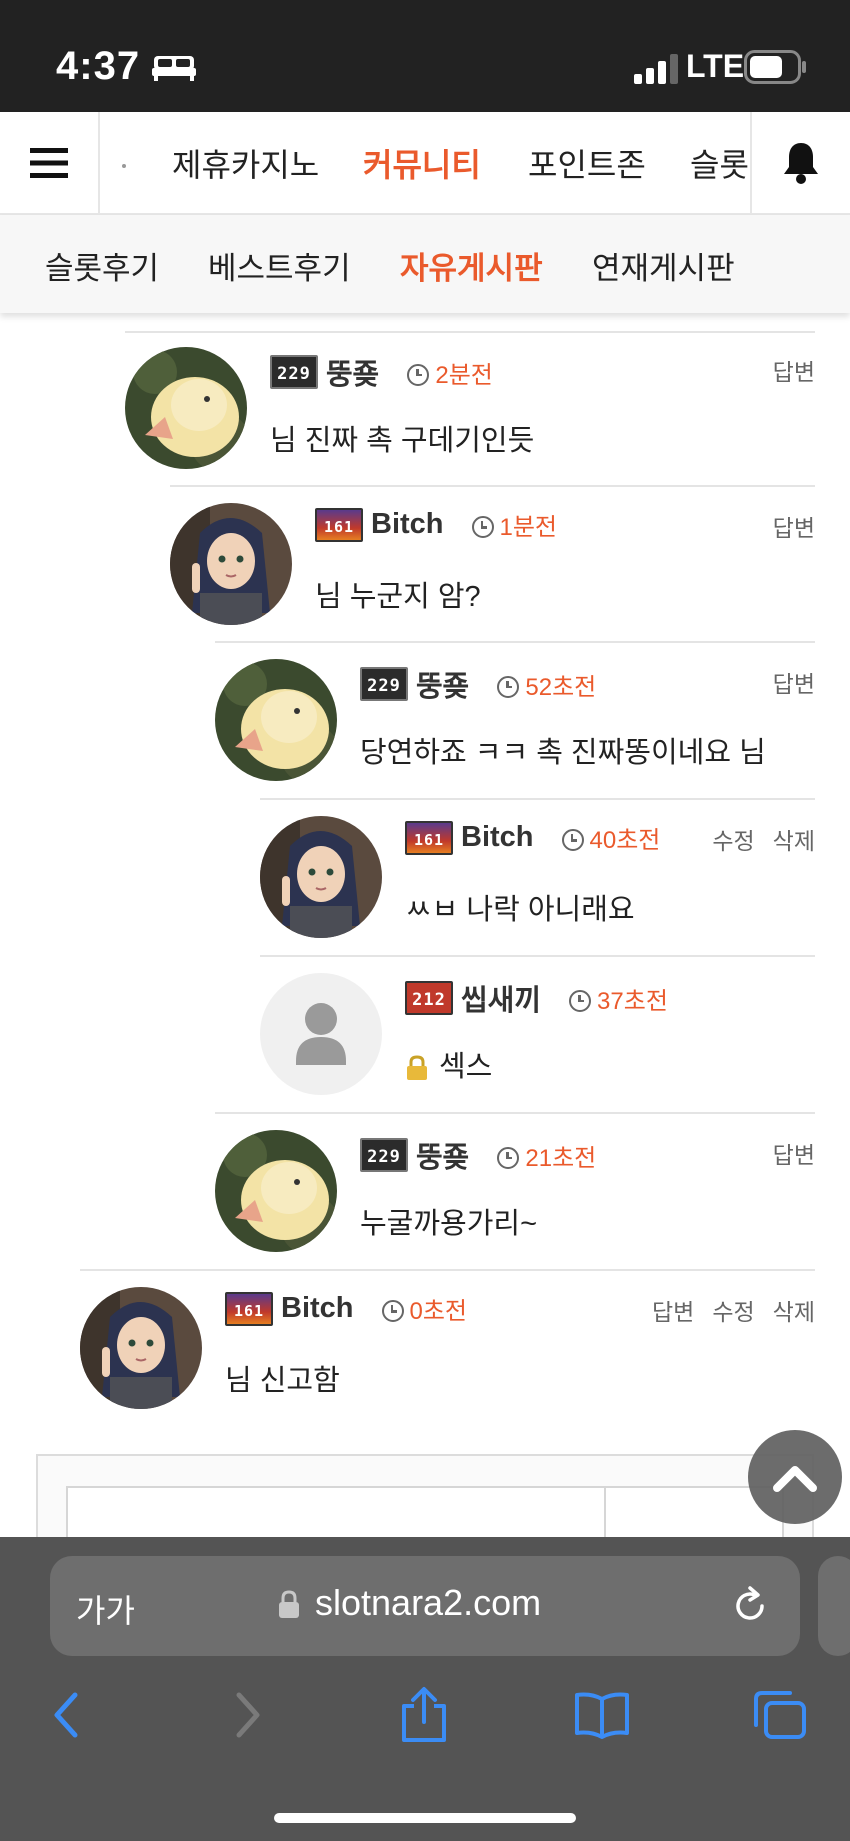 The image size is (850, 1841). Describe the element at coordinates (422, 163) in the screenshot. I see `tab-community: 커뮤니티` at that location.